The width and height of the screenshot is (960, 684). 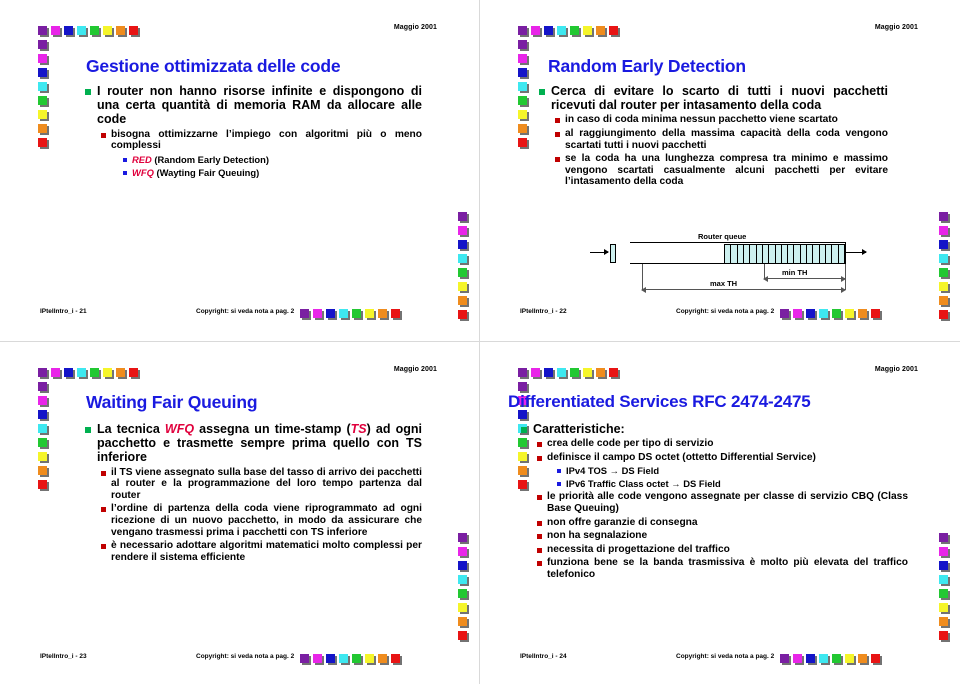 What do you see at coordinates (732, 483) in the screenshot?
I see `bullet-item: IPv6 Traffic Class octet → DS Field` at bounding box center [732, 483].